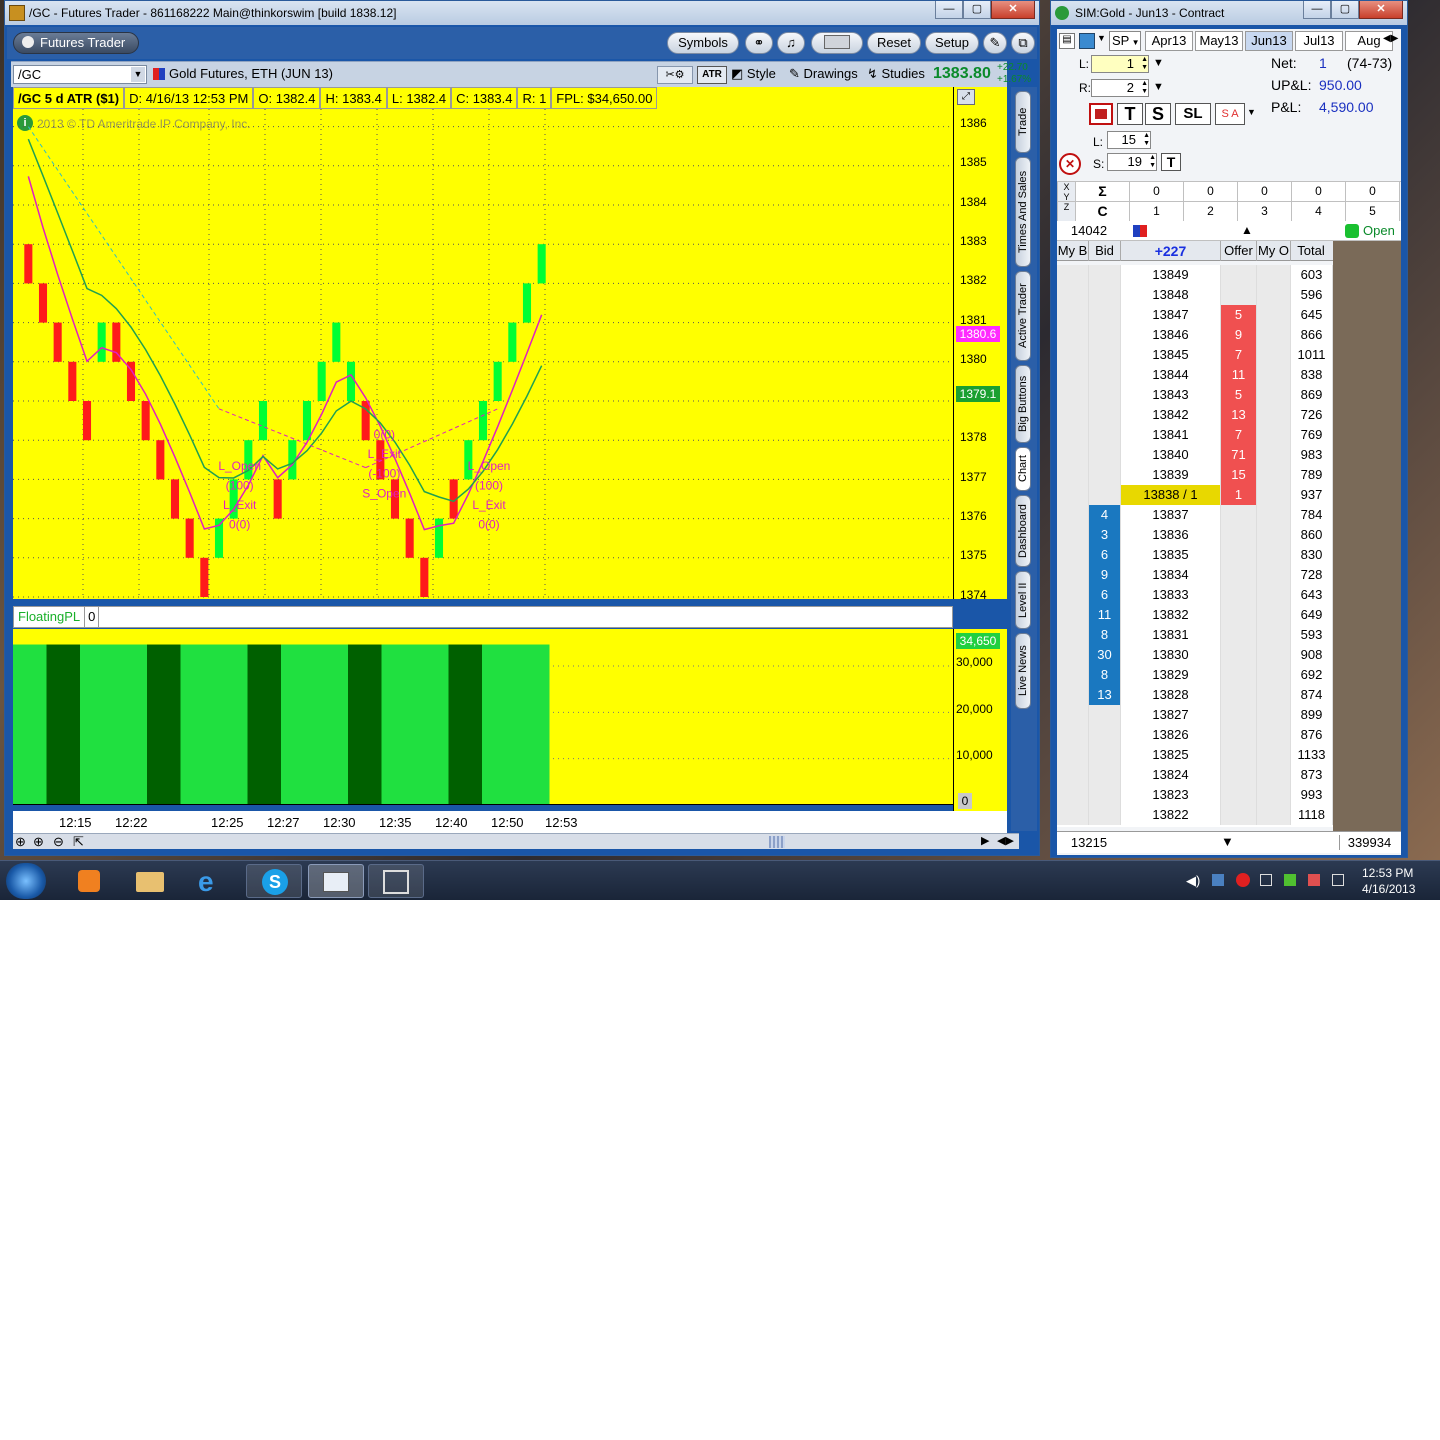 Image resolution: width=1440 pixels, height=1440 pixels. I want to click on total-cell: 1133, so click(1312, 755).